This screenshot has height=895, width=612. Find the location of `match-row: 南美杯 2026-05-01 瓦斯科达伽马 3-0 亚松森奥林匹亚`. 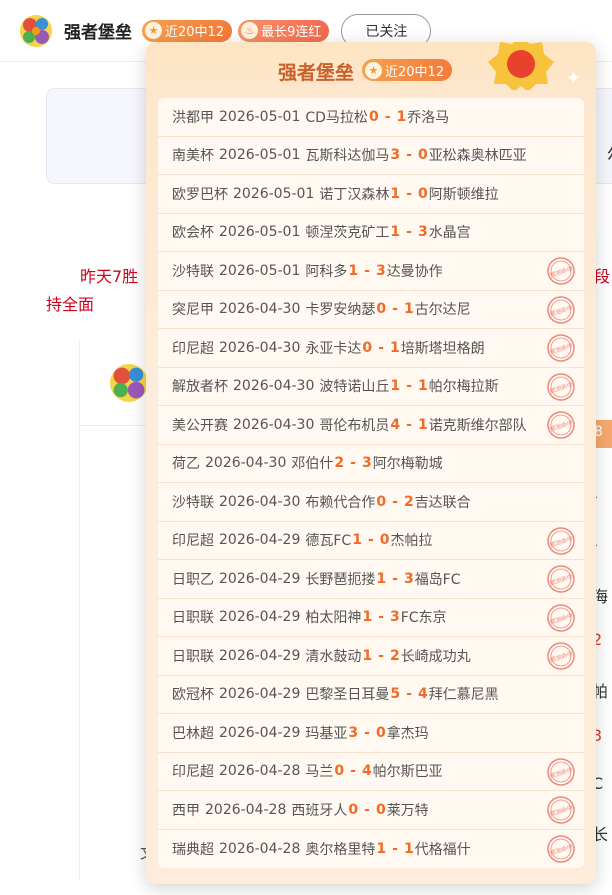

match-row: 南美杯 2026-05-01 瓦斯科达伽马 3-0 亚松森奥林匹亚 is located at coordinates (371, 156).